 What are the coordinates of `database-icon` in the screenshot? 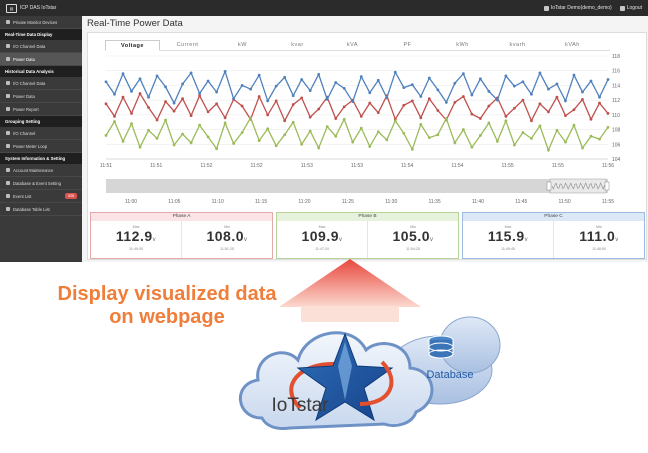 It's located at (441, 347).